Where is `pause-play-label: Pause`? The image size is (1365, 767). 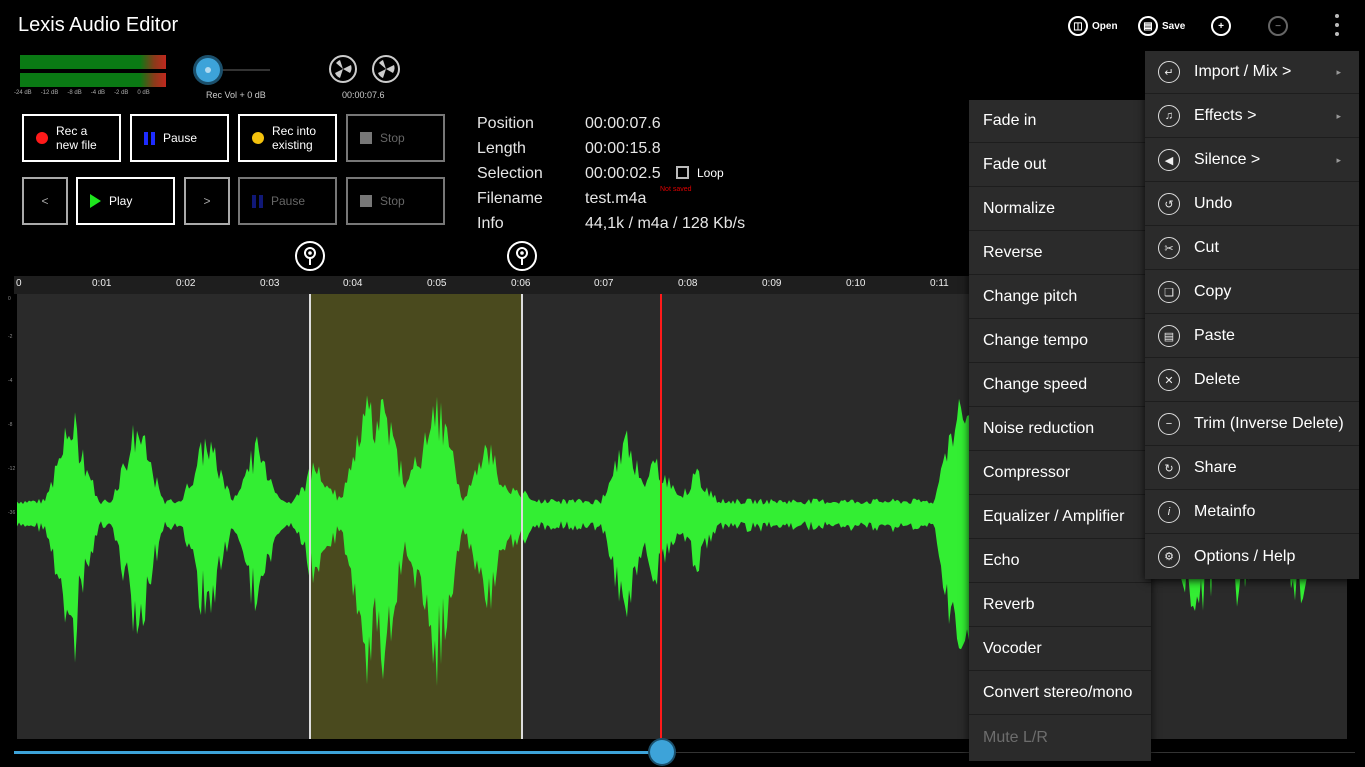 pause-play-label: Pause is located at coordinates (288, 201).